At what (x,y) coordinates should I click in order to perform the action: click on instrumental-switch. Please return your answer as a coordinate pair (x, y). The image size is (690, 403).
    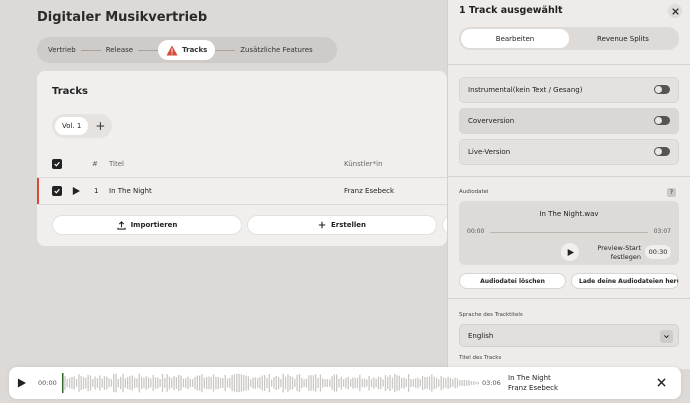
    Looking at the image, I should click on (662, 89).